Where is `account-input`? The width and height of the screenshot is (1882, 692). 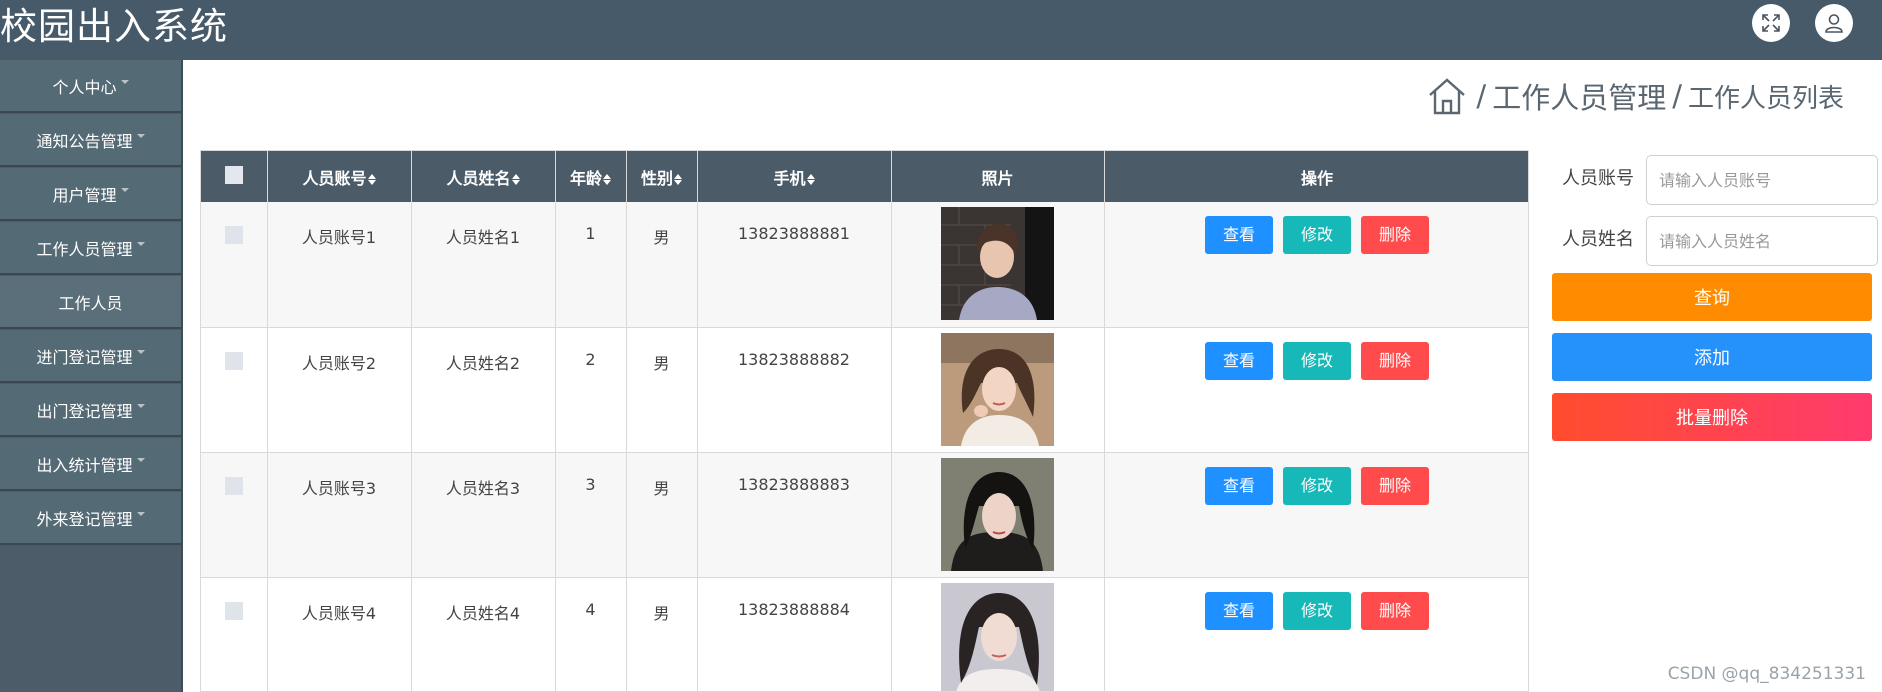
account-input is located at coordinates (1762, 180).